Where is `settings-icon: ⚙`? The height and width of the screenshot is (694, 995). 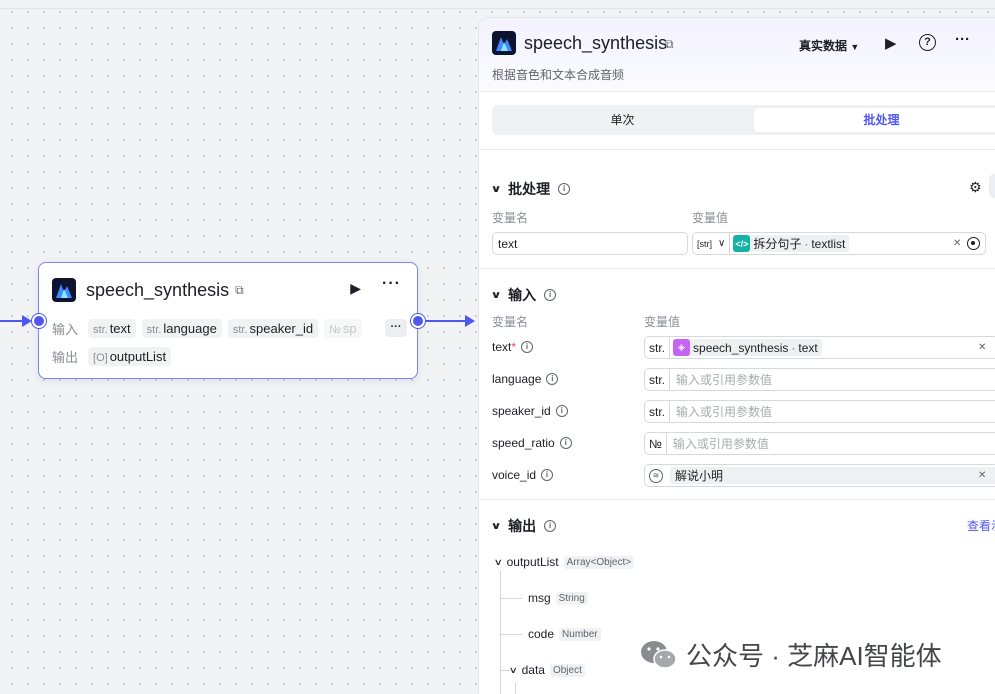
settings-icon: ⚙ is located at coordinates (975, 187).